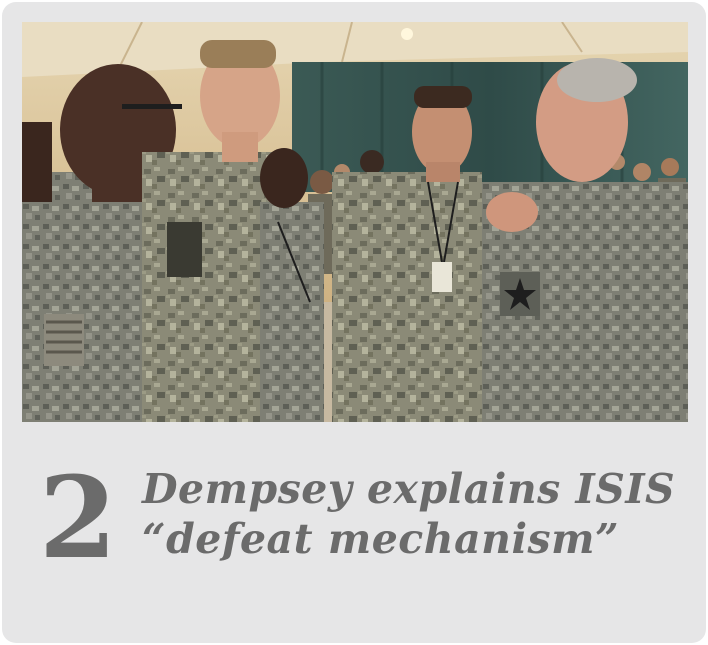 The image size is (708, 645). Describe the element at coordinates (78, 518) in the screenshot. I see `story-rank-number: 2` at that location.